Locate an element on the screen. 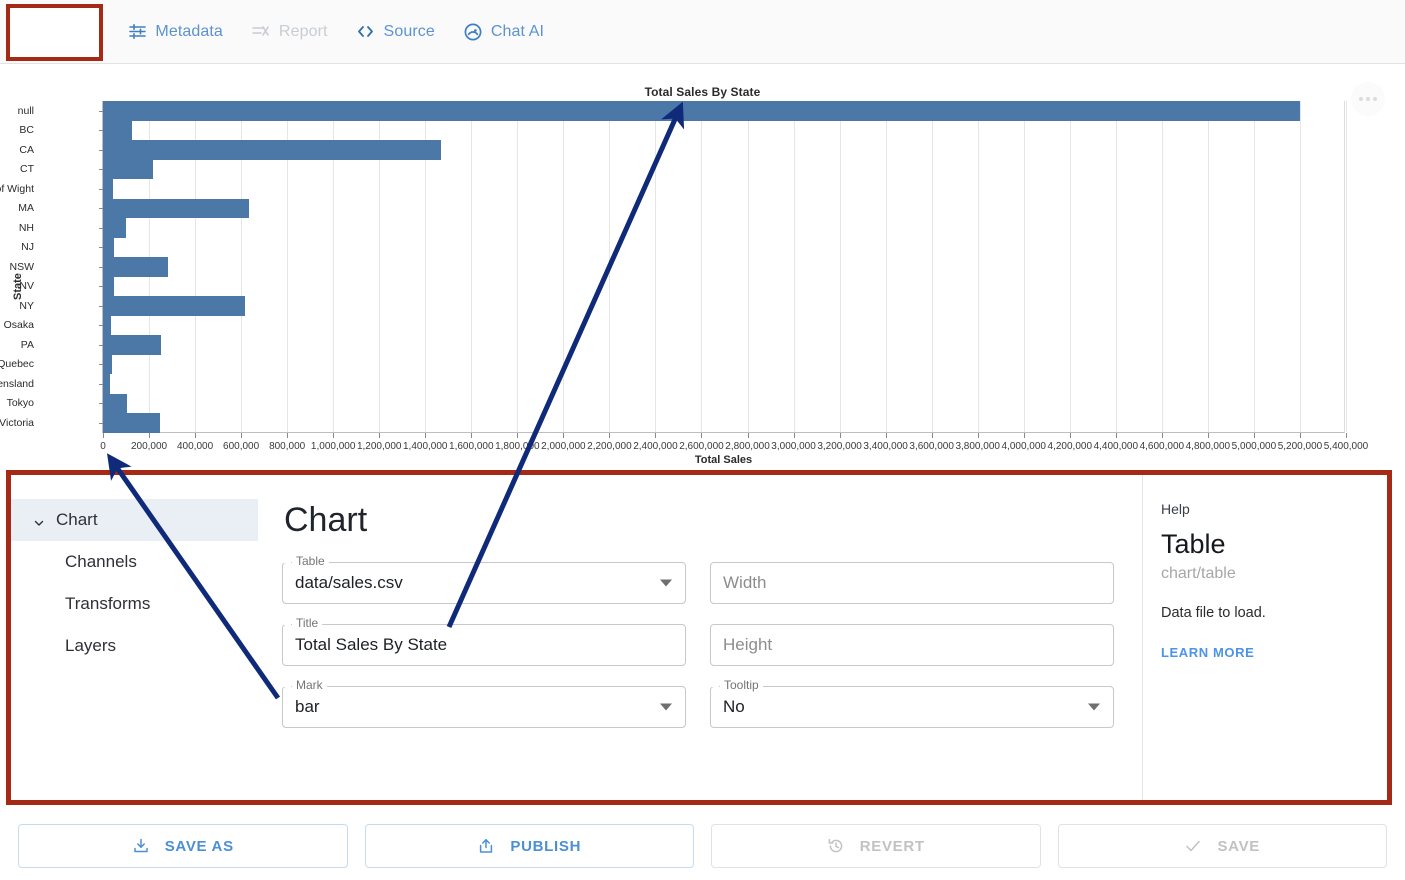 This screenshot has width=1405, height=880. save-as-label: SAVE AS is located at coordinates (199, 846).